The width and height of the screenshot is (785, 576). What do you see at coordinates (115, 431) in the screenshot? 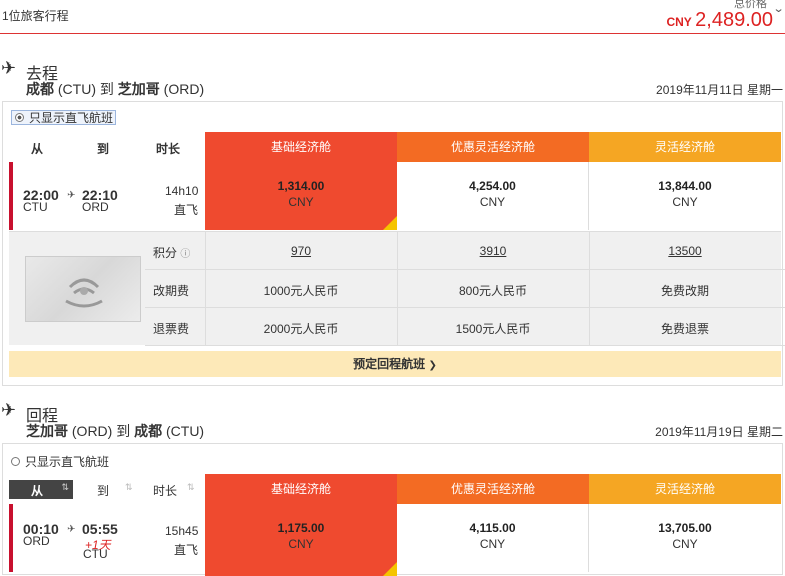
I see `return-route: 芝加哥 (ORD) 到 成都 (CTU)` at bounding box center [115, 431].